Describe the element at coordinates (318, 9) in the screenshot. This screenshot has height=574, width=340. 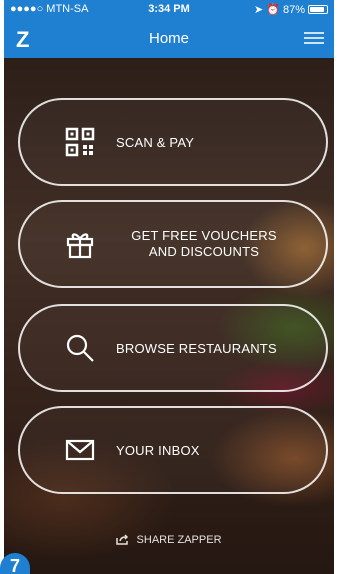
I see `battery-icon` at that location.